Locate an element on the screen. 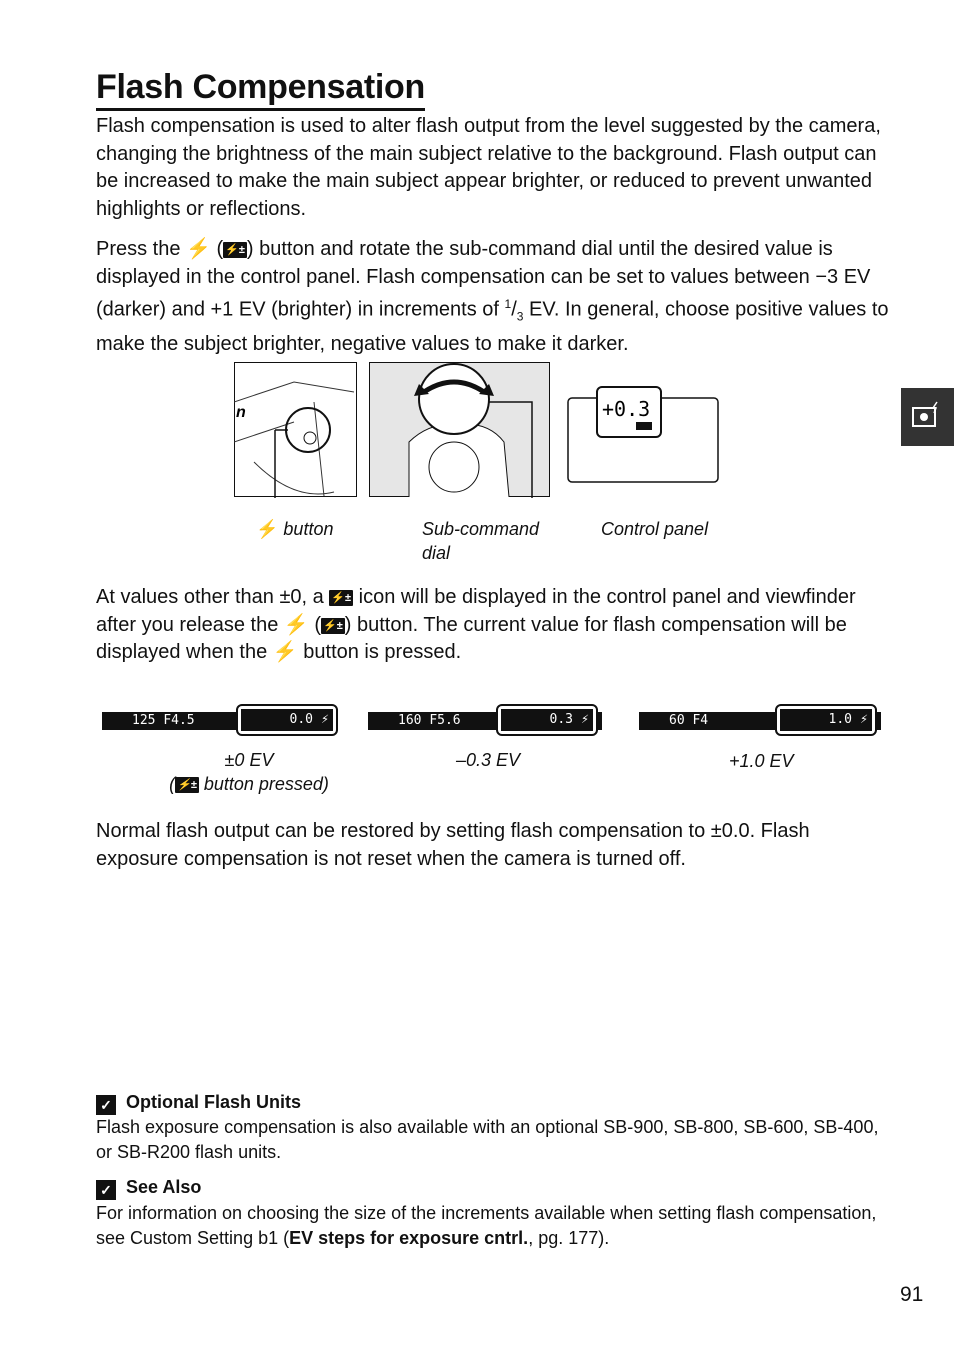  chapter-tab is located at coordinates (927, 417).